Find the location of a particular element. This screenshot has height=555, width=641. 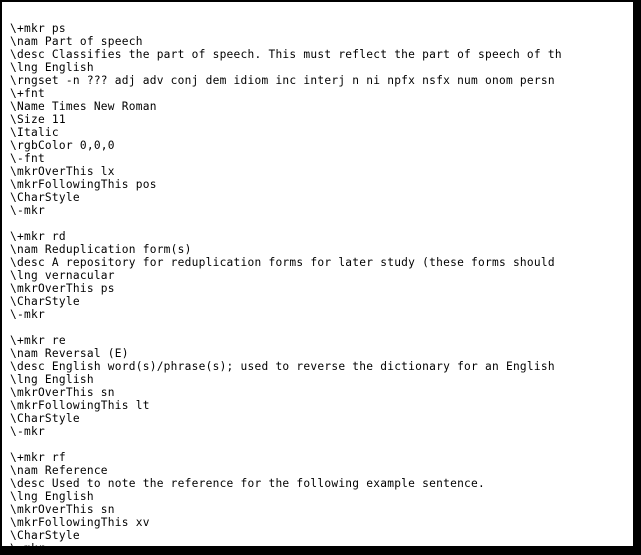

text-line: \nam Reversal (E) is located at coordinates (69, 353).